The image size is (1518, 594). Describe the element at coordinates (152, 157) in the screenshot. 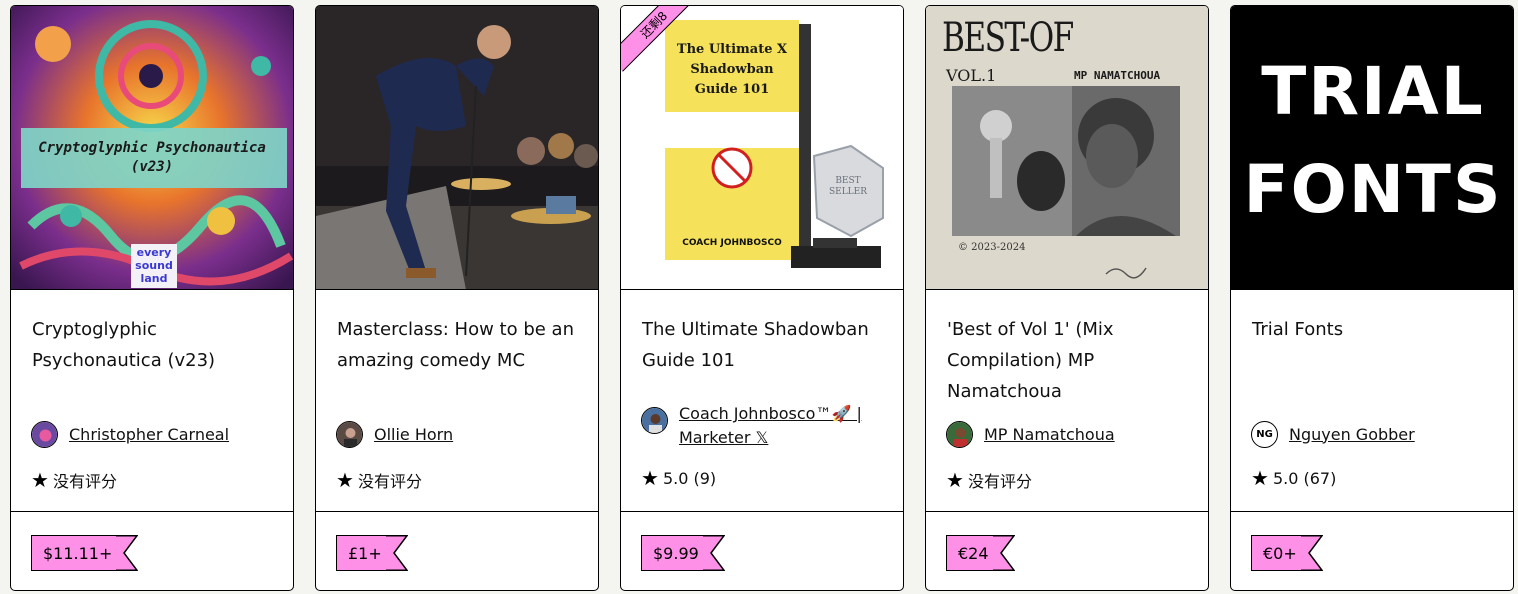

I see `thumbnail-caption: Cryptoglyphic Psychonautica (v23)` at that location.